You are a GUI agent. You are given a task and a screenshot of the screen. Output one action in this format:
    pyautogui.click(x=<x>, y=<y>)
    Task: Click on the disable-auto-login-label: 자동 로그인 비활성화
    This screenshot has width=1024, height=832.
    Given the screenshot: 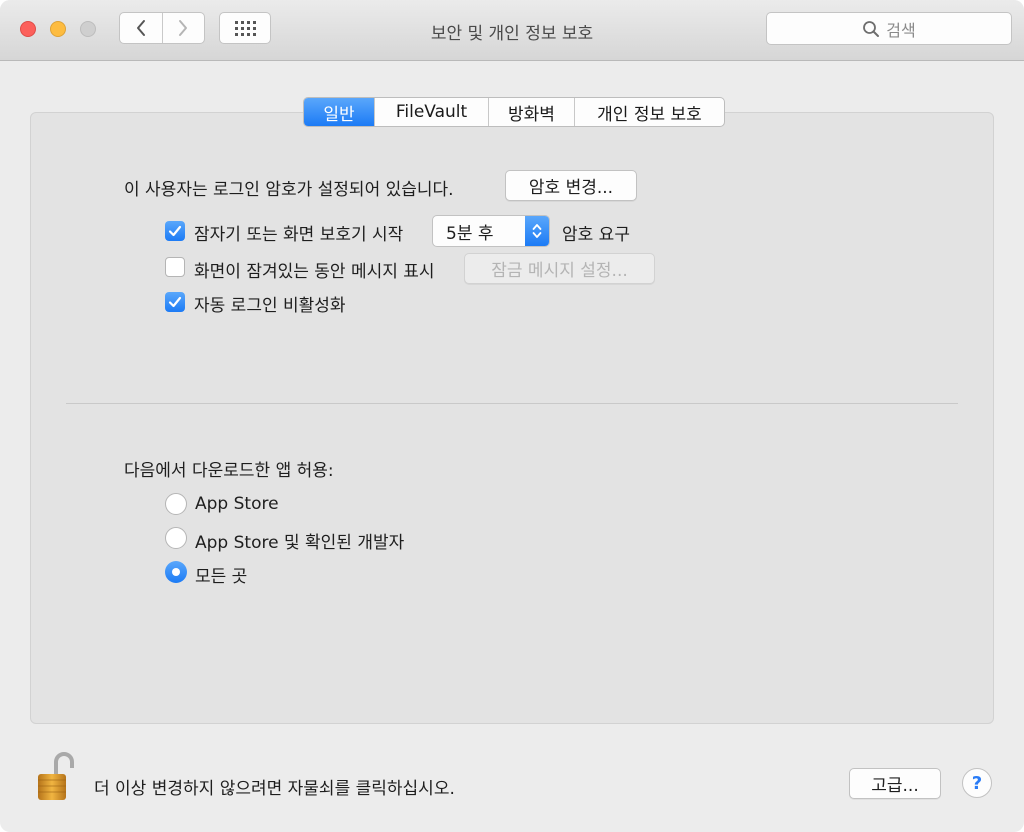 What is the action you would take?
    pyautogui.click(x=270, y=306)
    